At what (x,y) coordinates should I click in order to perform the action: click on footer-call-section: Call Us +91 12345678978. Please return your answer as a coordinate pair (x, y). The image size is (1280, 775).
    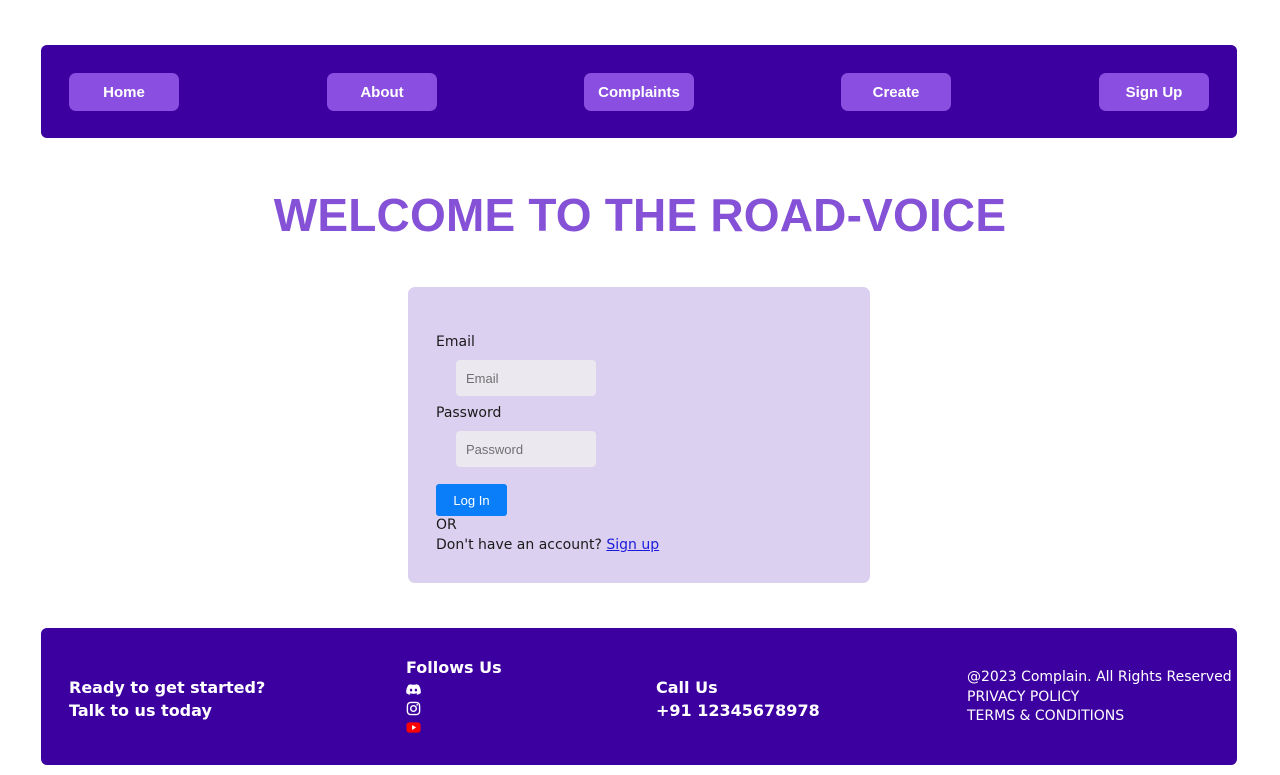
    Looking at the image, I should click on (738, 699).